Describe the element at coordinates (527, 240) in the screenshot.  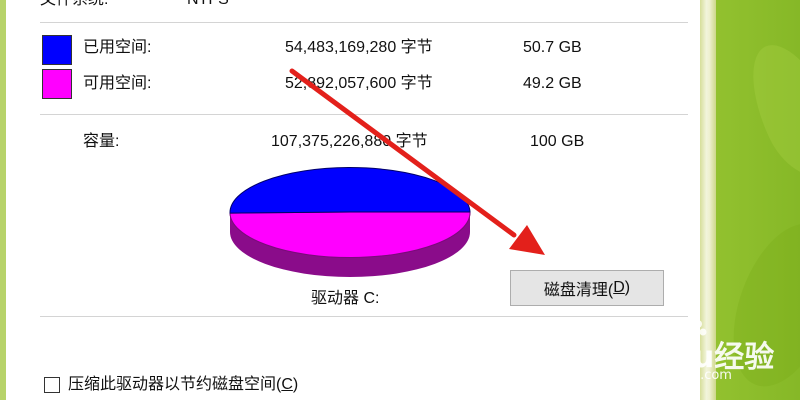
I see `arrow-head` at that location.